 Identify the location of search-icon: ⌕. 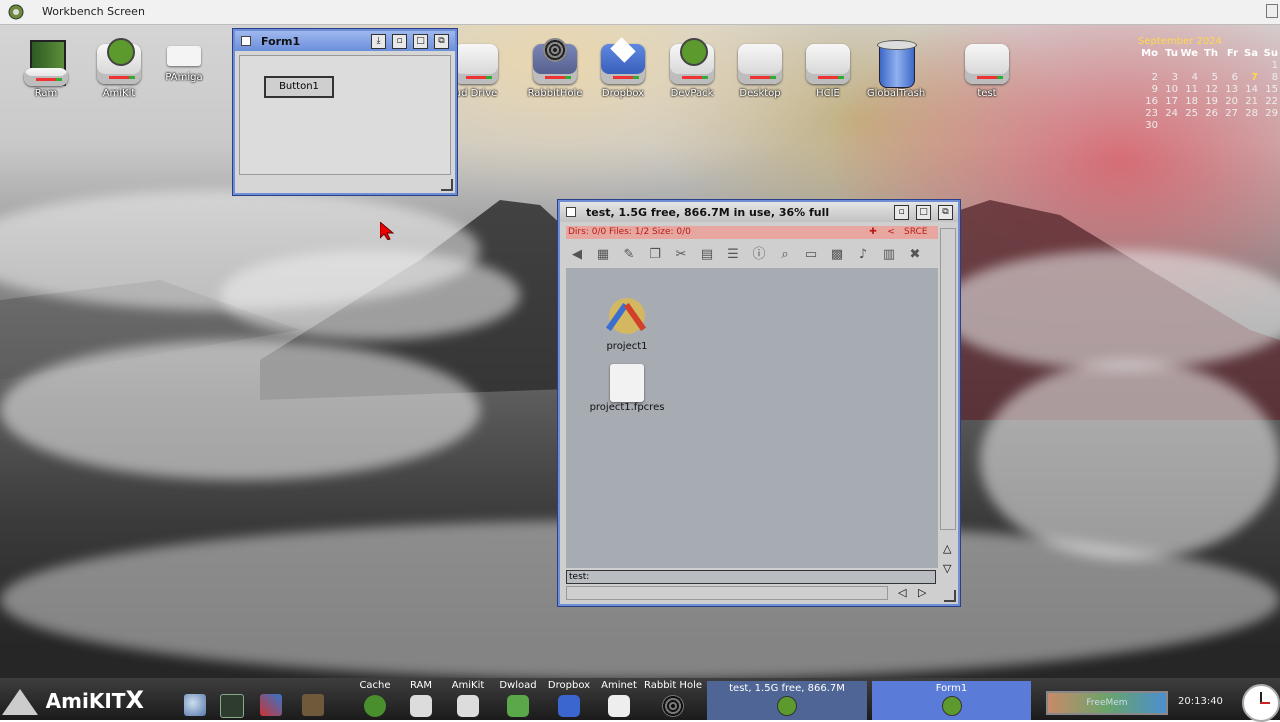
(785, 255).